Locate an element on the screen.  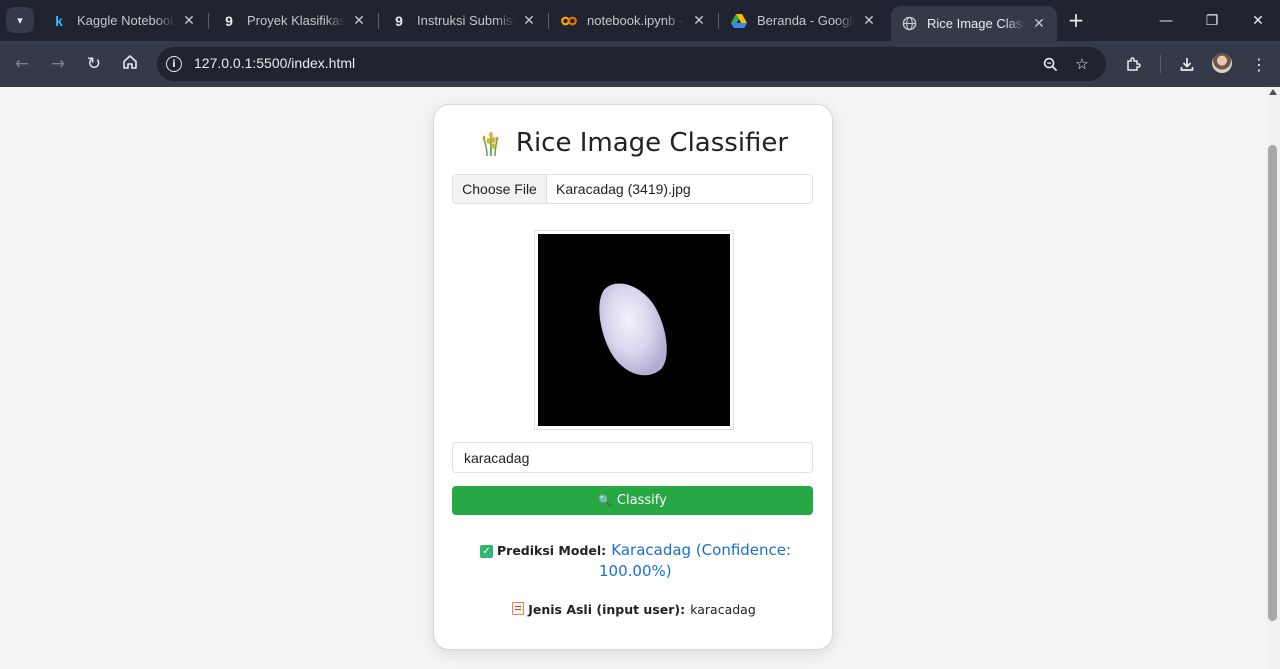
toolbar-divider is located at coordinates (1160, 64).